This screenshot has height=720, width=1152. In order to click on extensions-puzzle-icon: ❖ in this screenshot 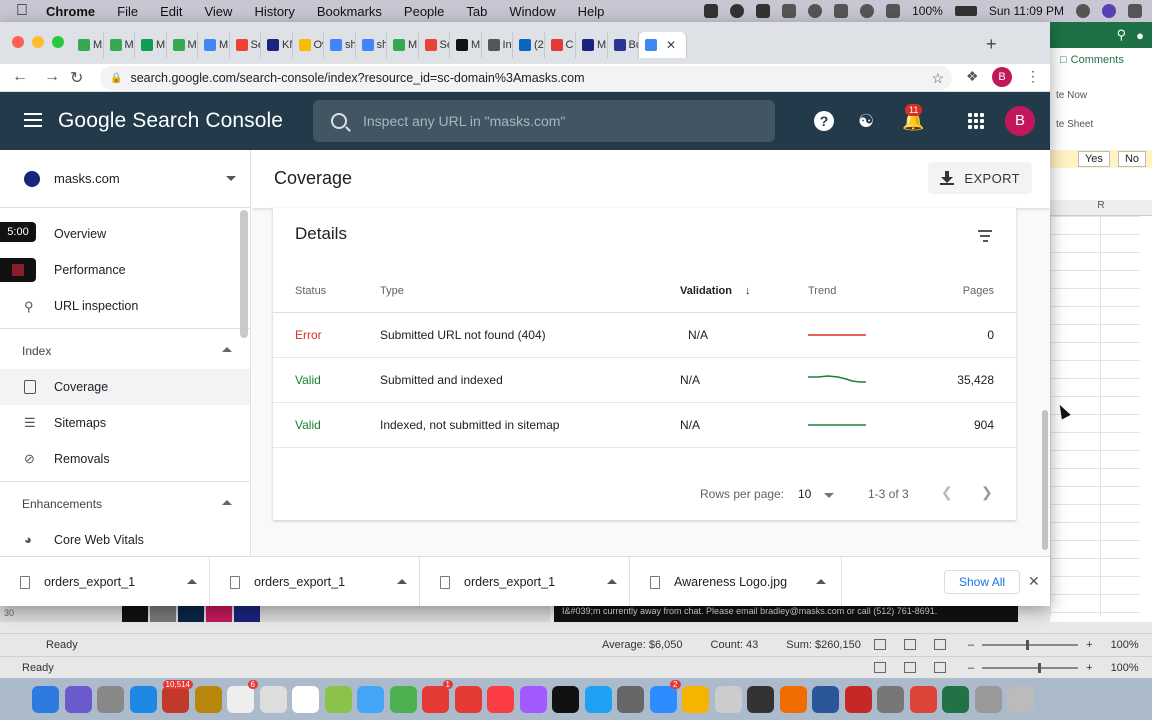, I will do `click(972, 76)`.